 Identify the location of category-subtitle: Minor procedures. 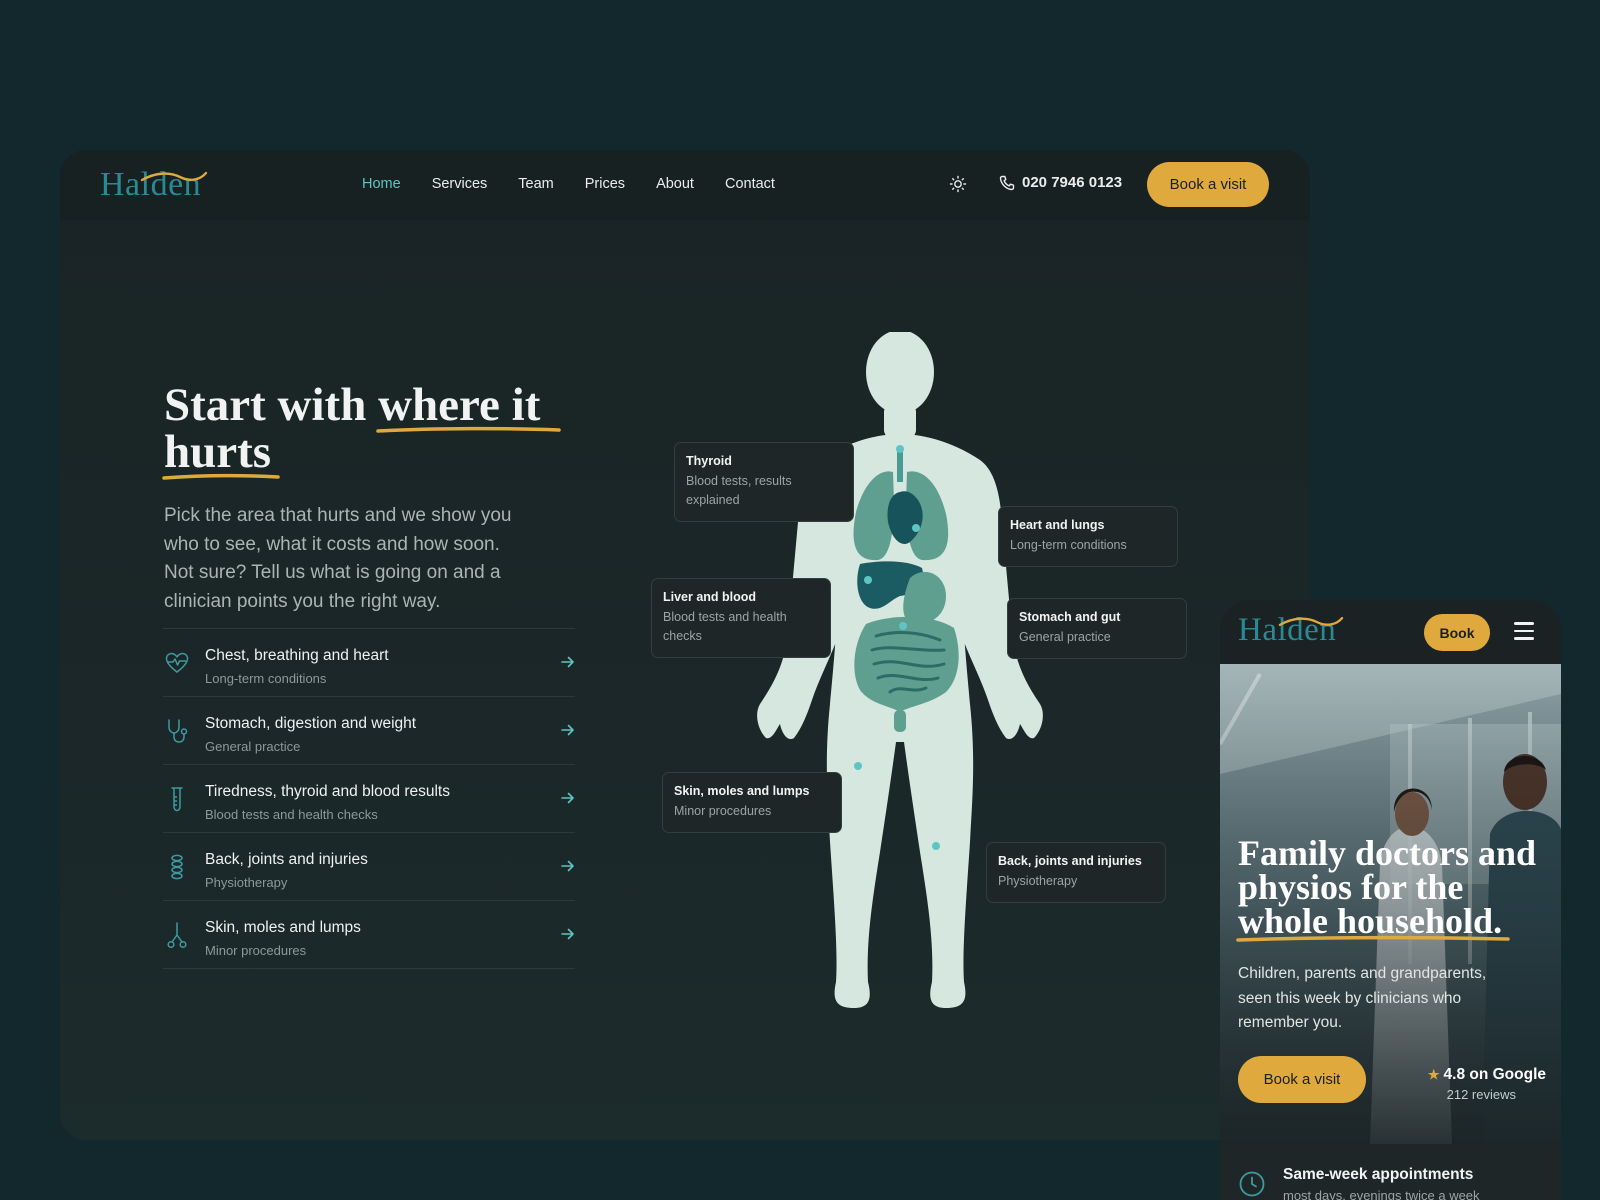
(256, 950).